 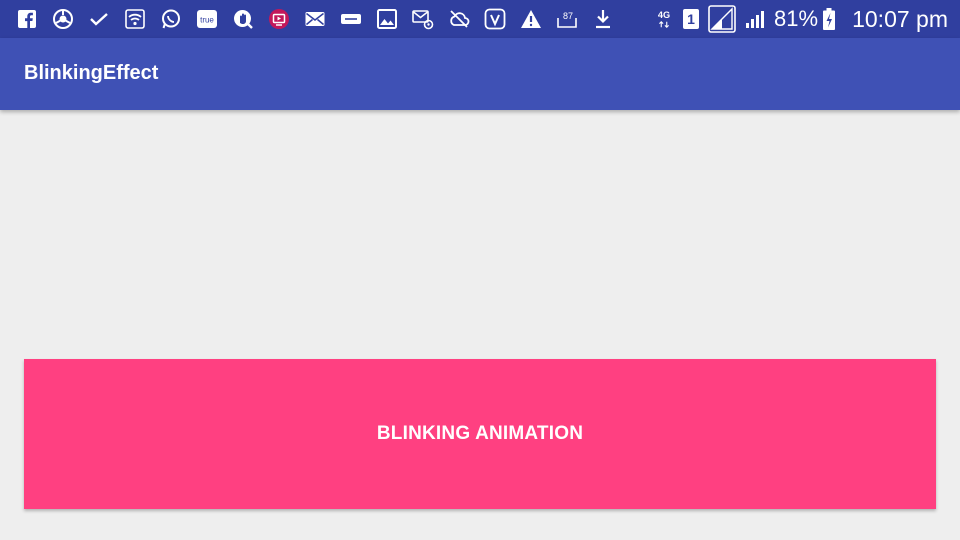 What do you see at coordinates (91, 73) in the screenshot?
I see `app-title: BlinkingEffect` at bounding box center [91, 73].